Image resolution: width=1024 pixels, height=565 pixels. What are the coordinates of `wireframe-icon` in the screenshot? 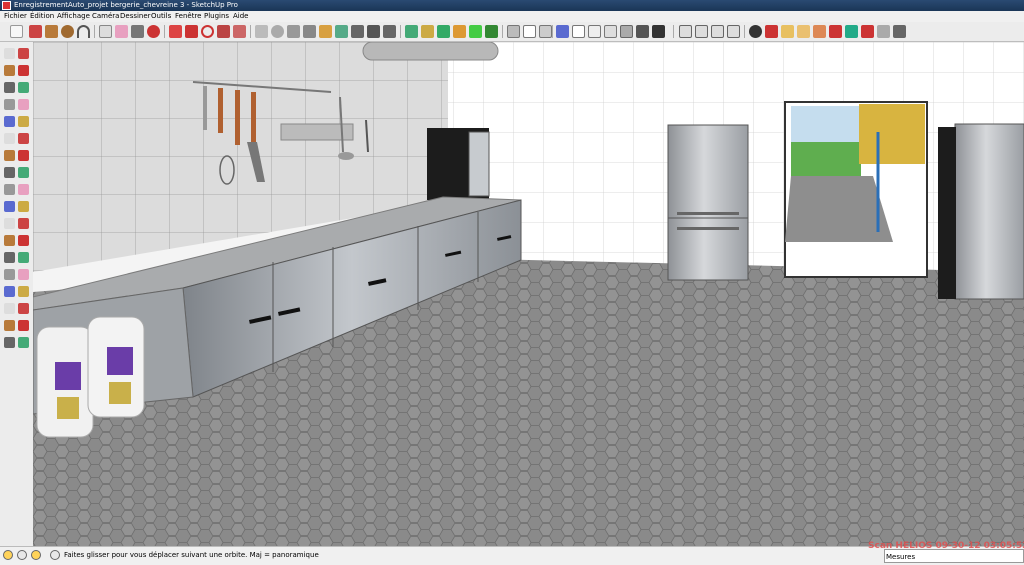 It's located at (578, 31).